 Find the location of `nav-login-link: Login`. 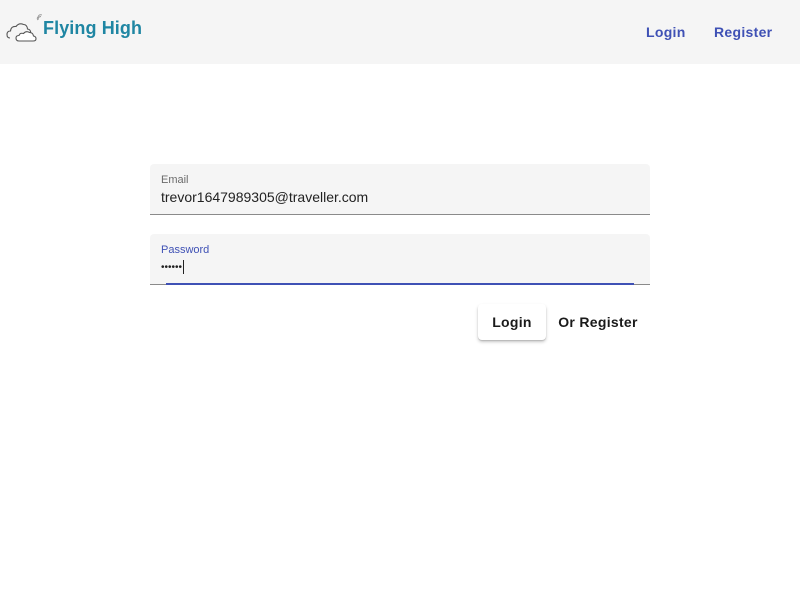

nav-login-link: Login is located at coordinates (666, 32).